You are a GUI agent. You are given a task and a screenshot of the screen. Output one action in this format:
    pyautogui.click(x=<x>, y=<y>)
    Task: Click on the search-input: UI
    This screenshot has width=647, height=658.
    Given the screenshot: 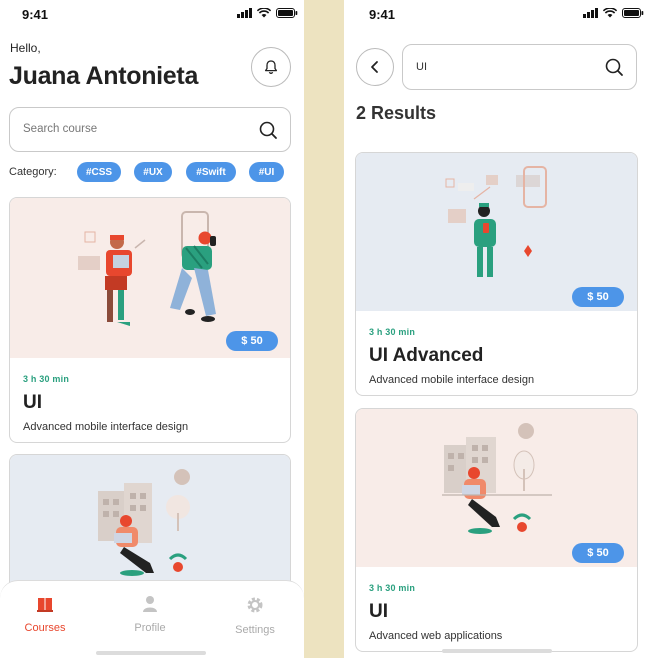 What is the action you would take?
    pyautogui.click(x=519, y=67)
    